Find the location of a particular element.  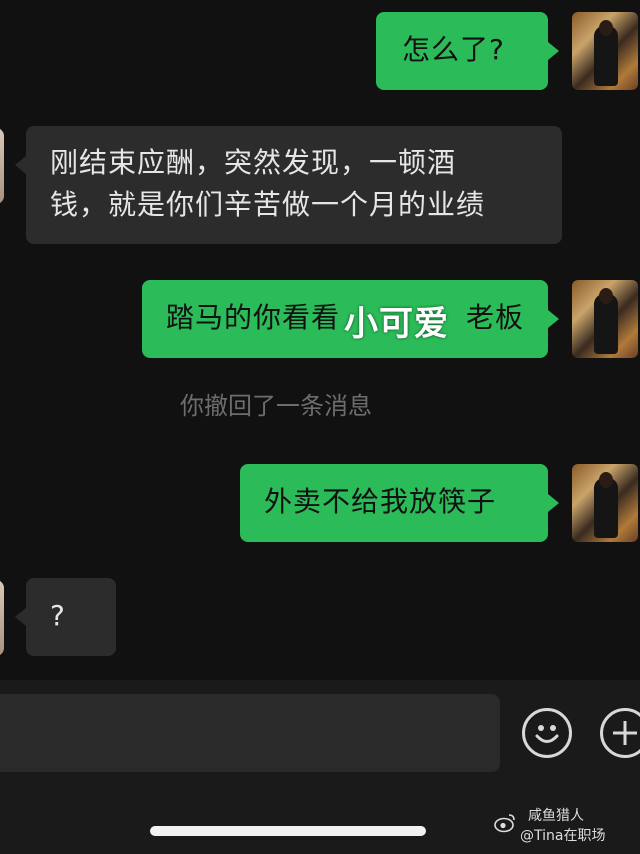

recalled-message-notice: 你撤回了一条消息 is located at coordinates (276, 406).